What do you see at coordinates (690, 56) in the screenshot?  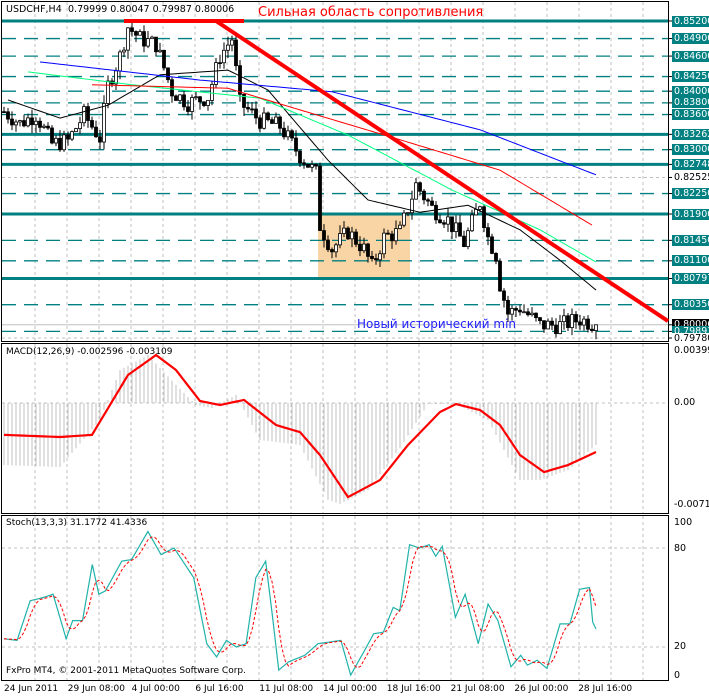 I see `price-label: 0.84600` at bounding box center [690, 56].